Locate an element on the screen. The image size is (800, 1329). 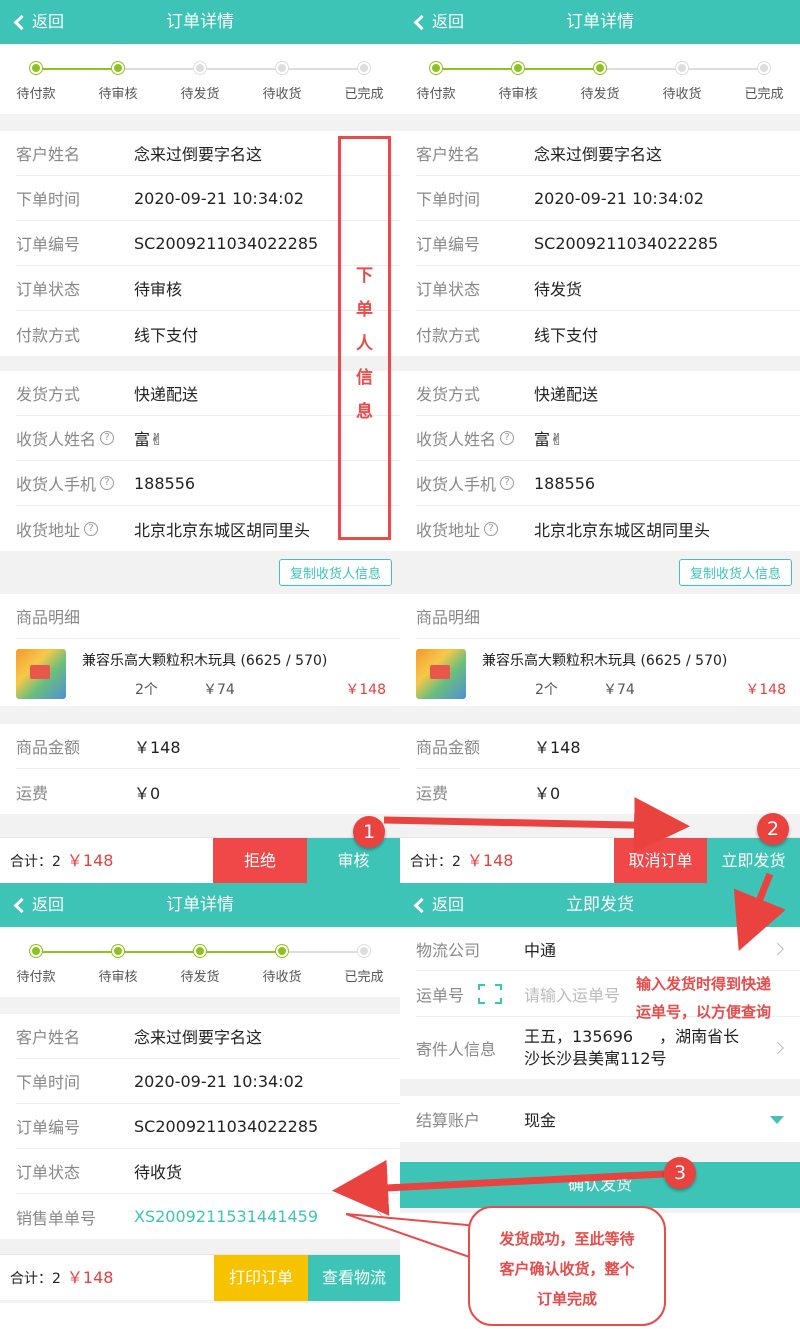
account-select: 结算账户 现金 is located at coordinates (608, 1119).